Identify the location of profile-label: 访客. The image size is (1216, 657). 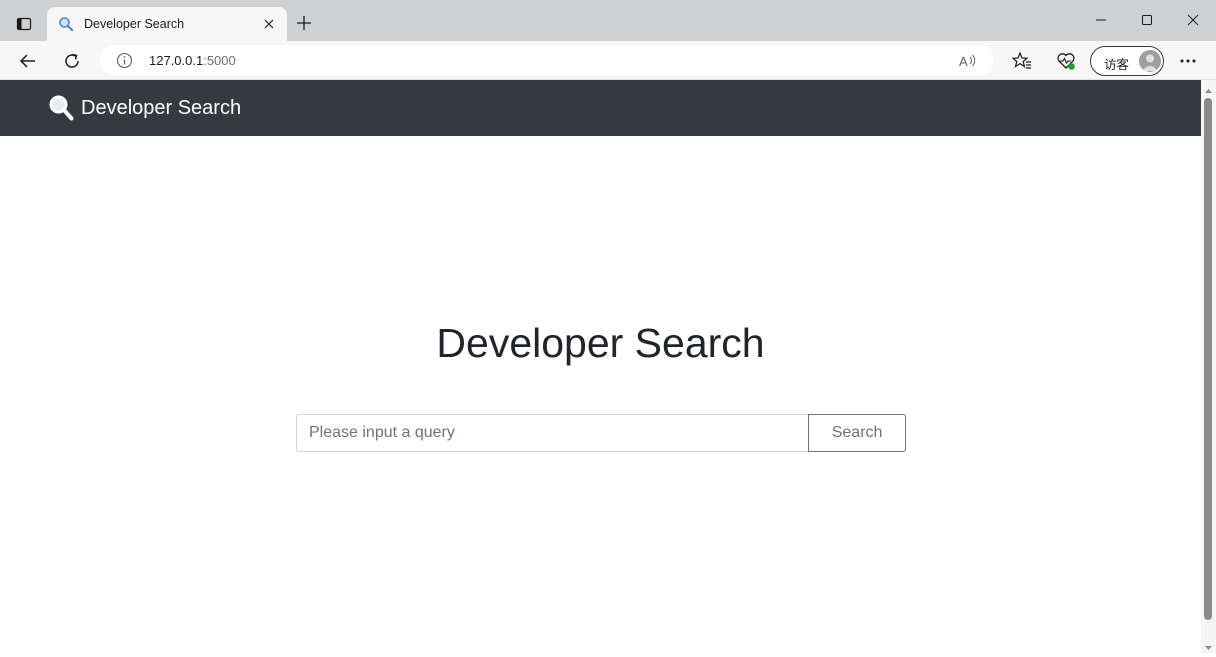
(1117, 64).